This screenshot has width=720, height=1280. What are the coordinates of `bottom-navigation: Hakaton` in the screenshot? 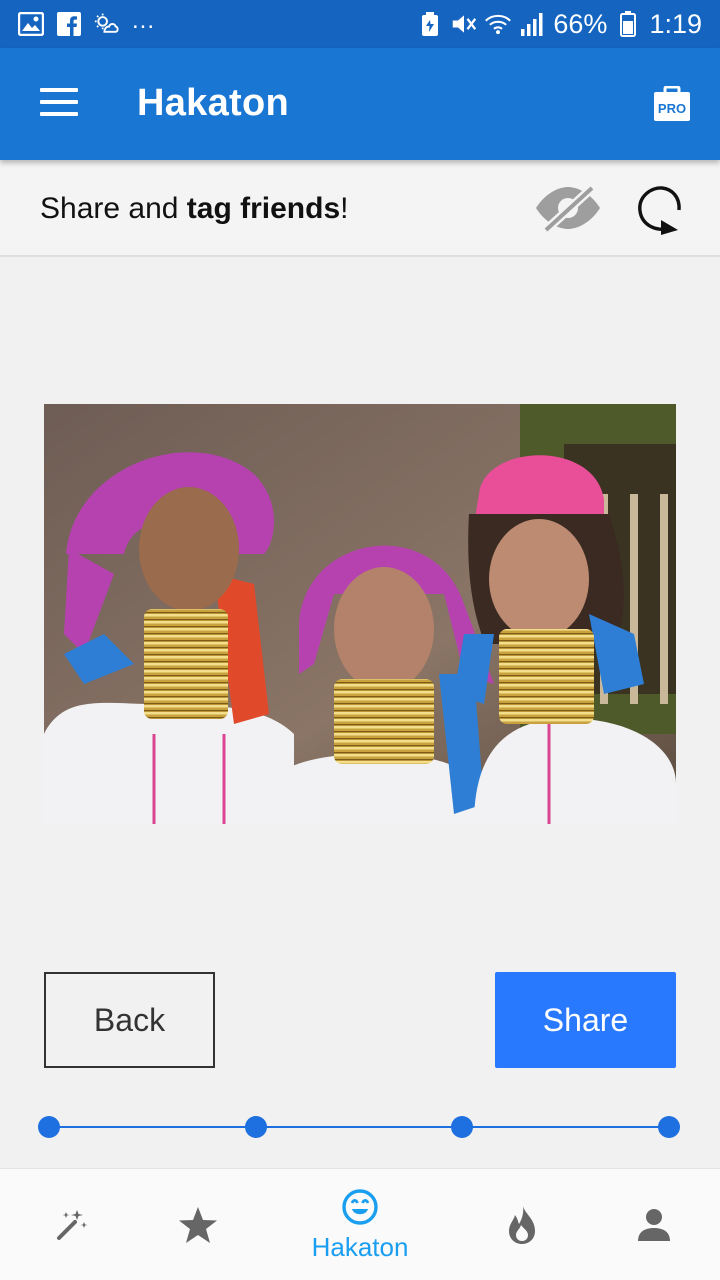 It's located at (360, 1224).